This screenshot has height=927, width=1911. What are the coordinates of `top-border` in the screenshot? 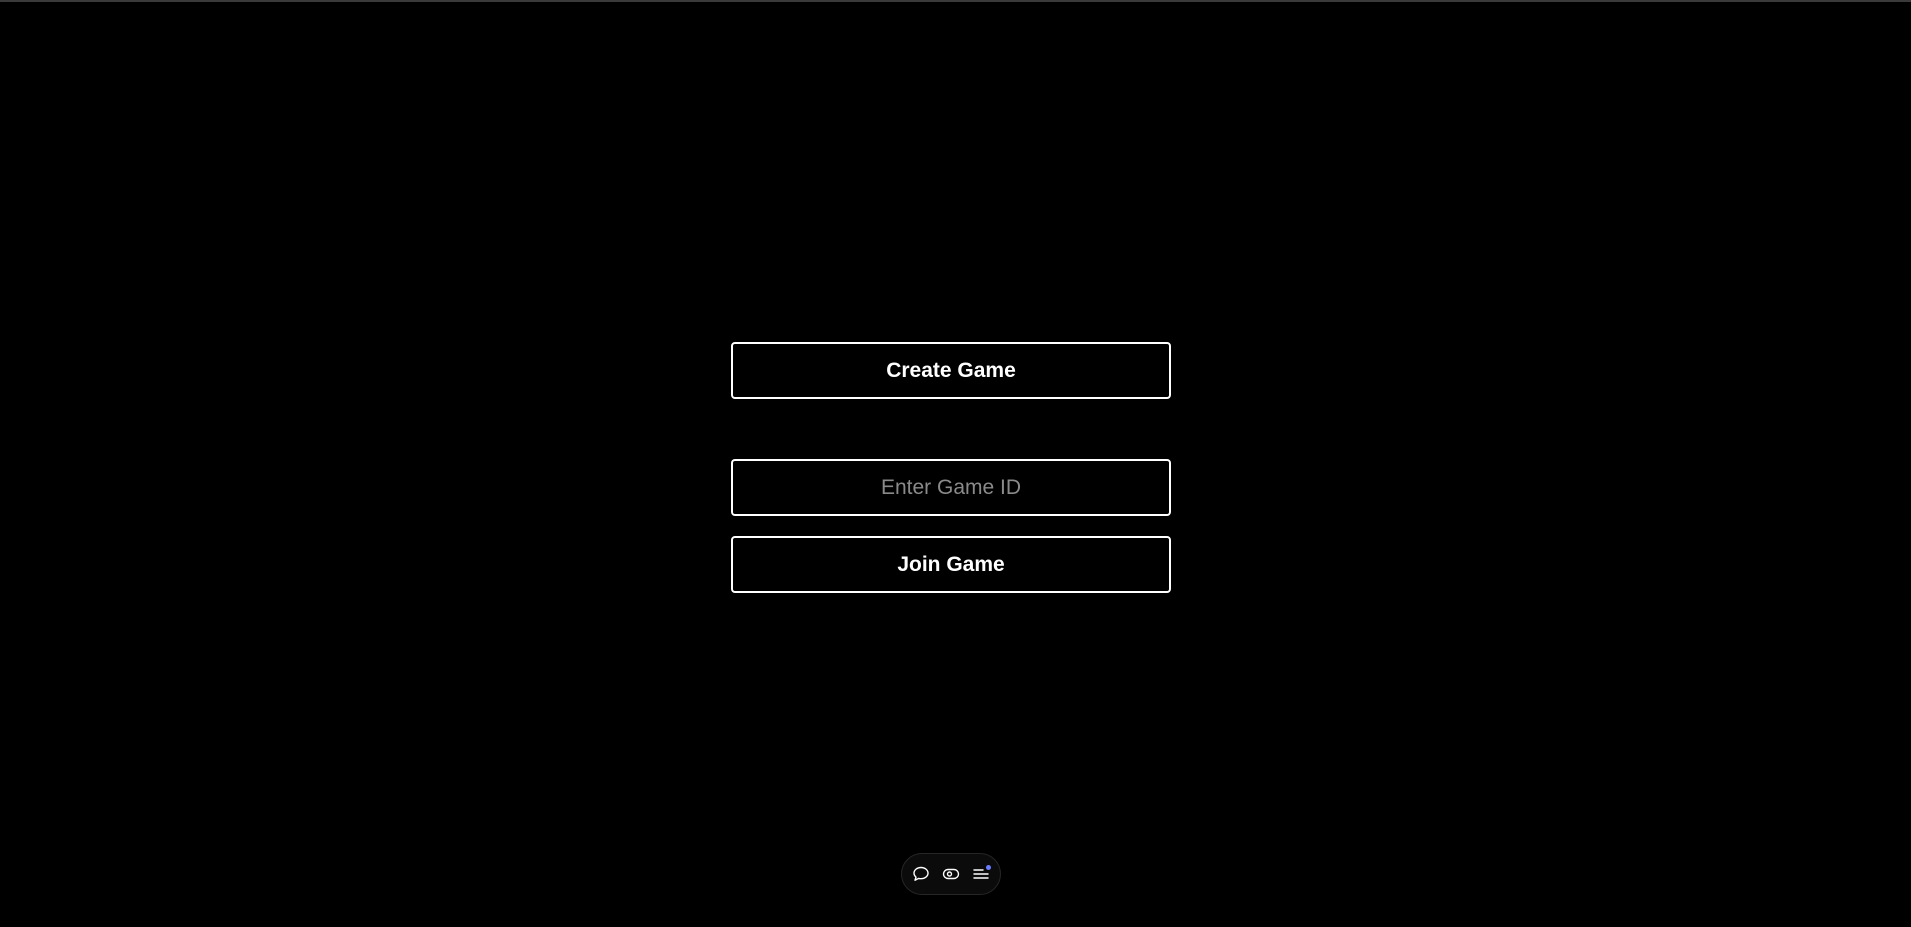 It's located at (955, 1).